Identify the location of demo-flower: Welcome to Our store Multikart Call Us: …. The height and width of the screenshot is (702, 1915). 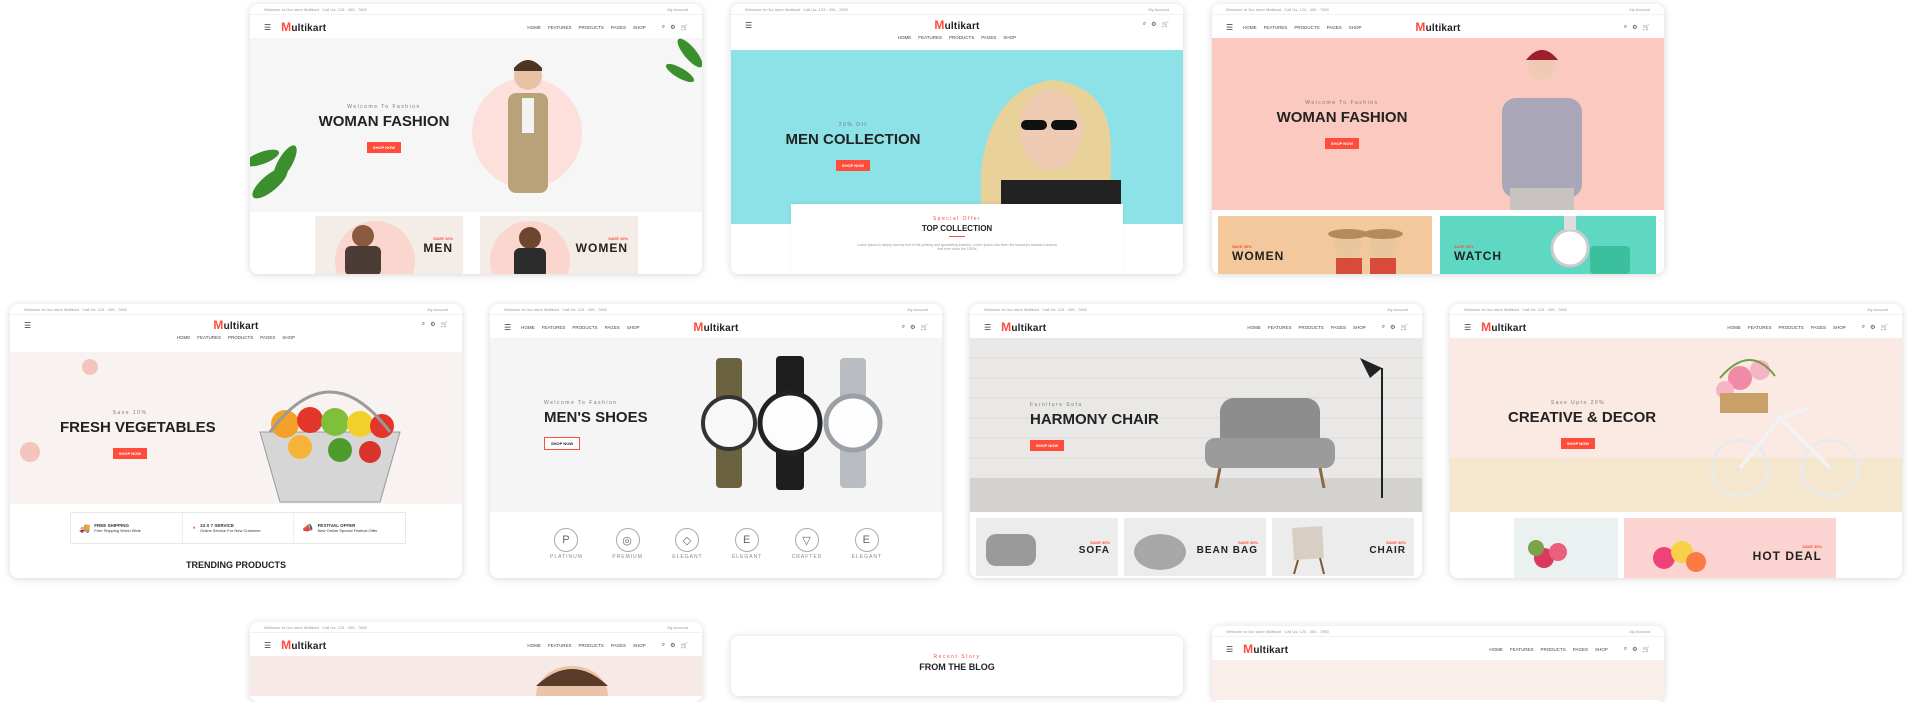
(1676, 441).